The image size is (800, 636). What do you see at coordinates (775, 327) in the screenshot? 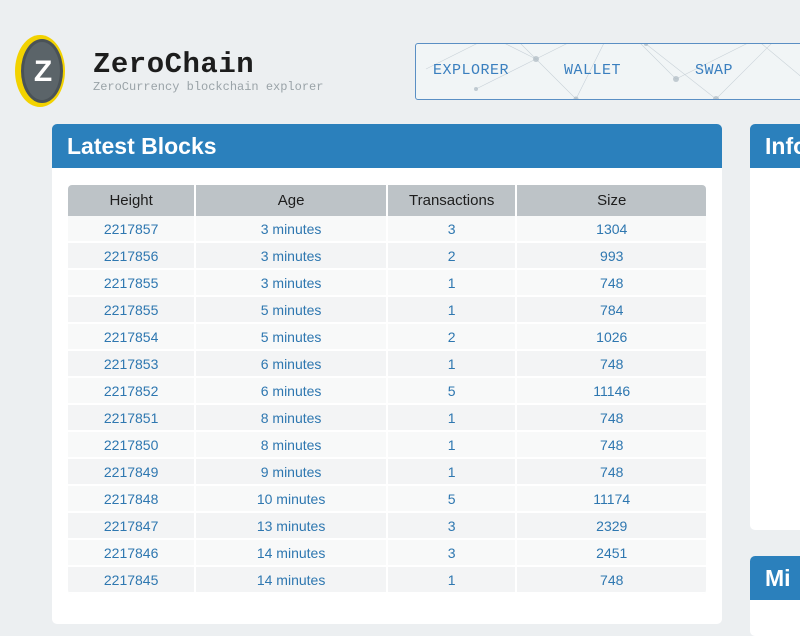
I see `info-panel: Info` at bounding box center [775, 327].